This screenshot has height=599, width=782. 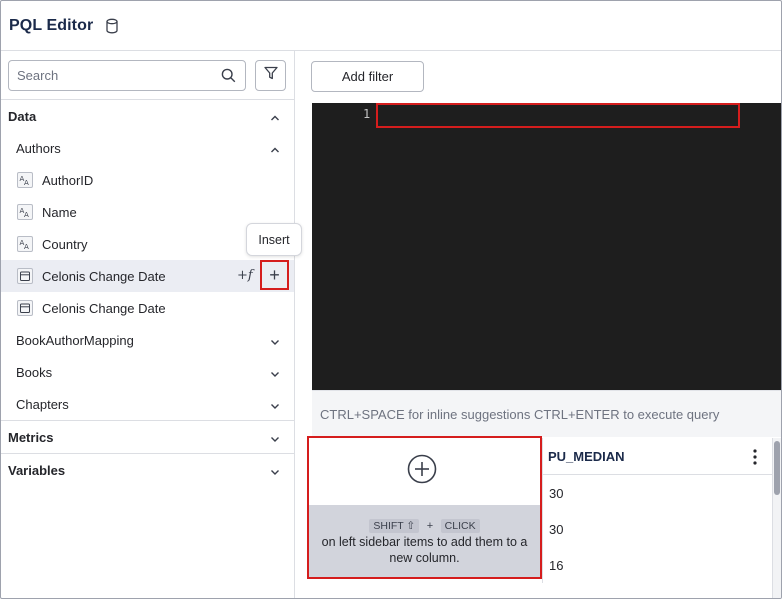 I want to click on table-label: BookAuthorMapping, so click(x=75, y=340).